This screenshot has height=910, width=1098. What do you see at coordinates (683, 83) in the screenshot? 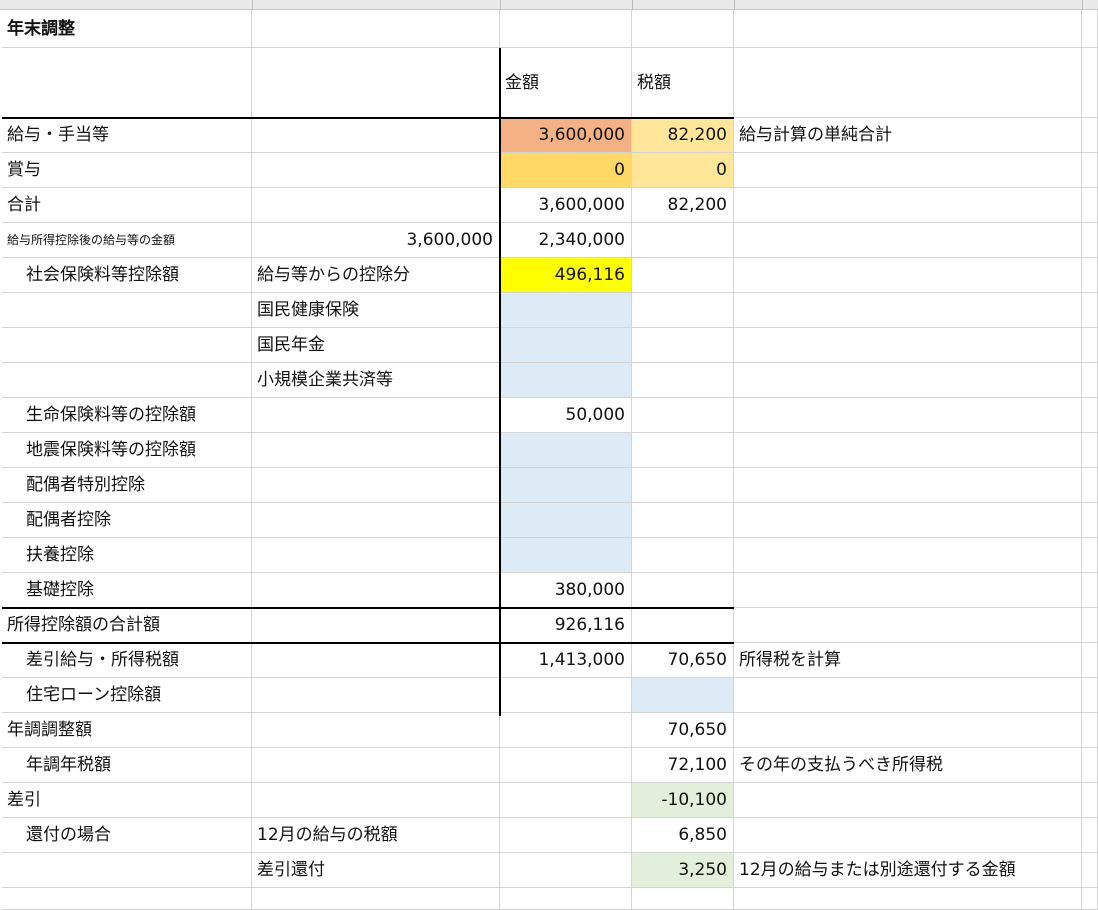
I see `header-tax: 税額` at bounding box center [683, 83].